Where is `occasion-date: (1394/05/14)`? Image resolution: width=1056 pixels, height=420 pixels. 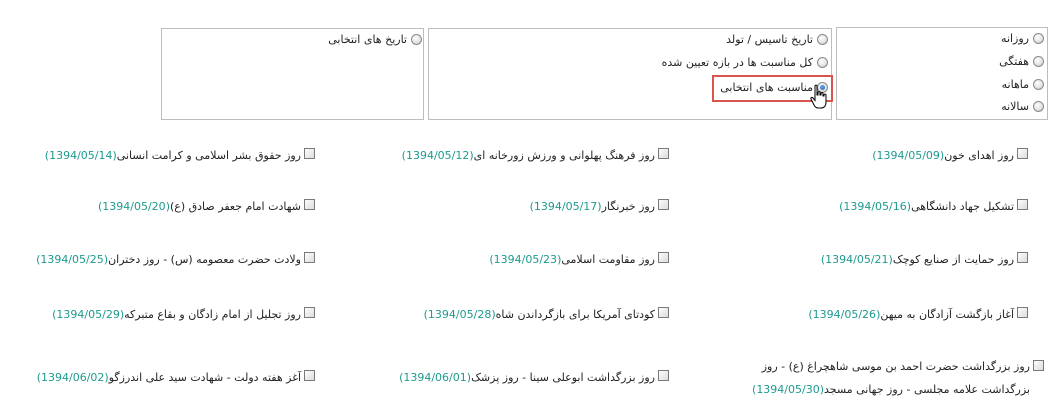
occasion-date: (1394/05/14) is located at coordinates (80, 155).